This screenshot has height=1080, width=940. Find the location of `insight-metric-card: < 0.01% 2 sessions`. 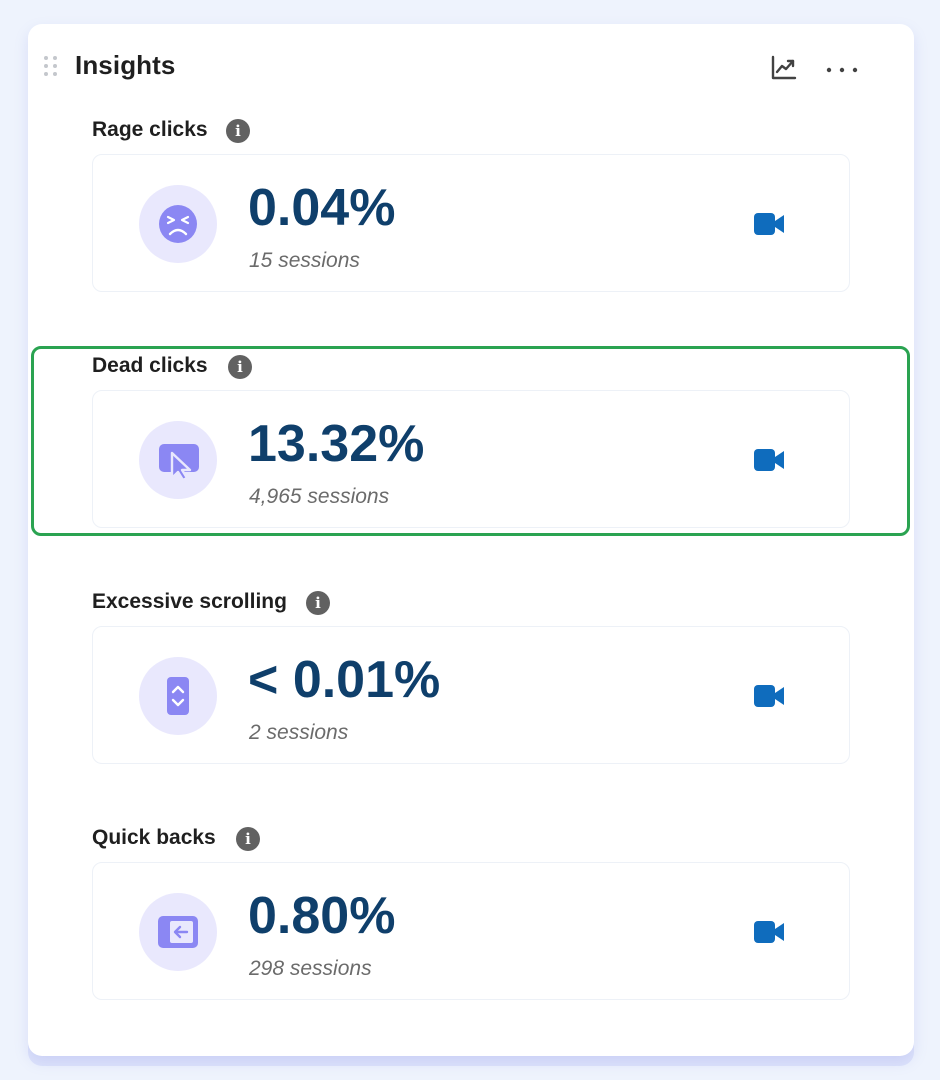

insight-metric-card: < 0.01% 2 sessions is located at coordinates (471, 695).